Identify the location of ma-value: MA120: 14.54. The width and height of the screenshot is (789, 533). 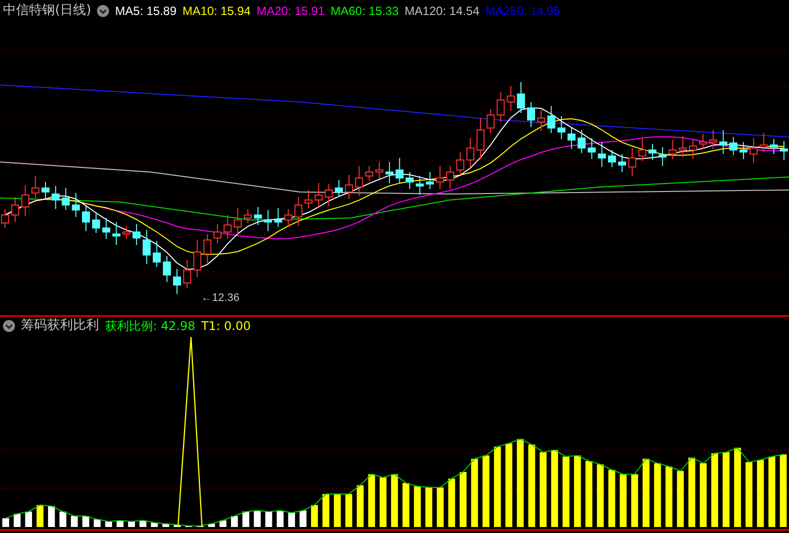
(442, 11).